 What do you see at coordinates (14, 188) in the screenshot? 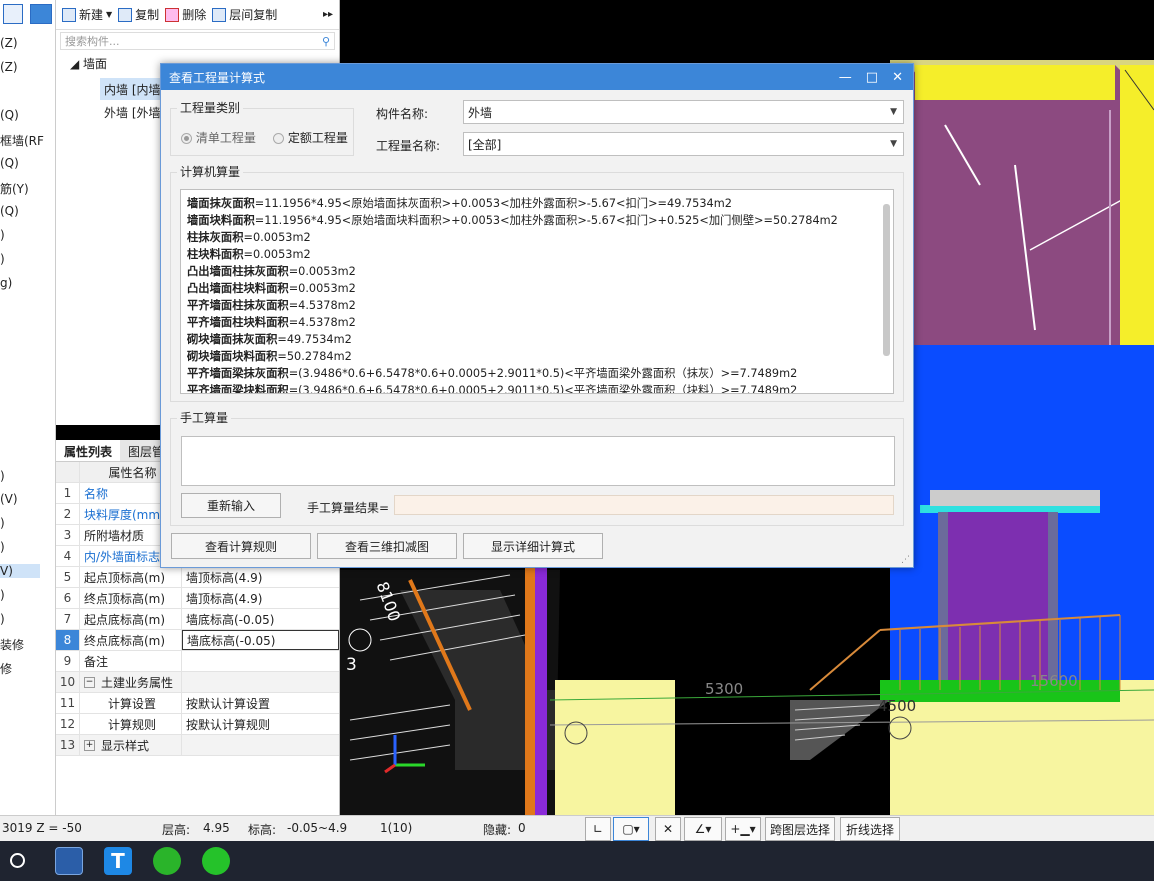
I see `left-strip-item: 筋(Y)` at bounding box center [14, 188].